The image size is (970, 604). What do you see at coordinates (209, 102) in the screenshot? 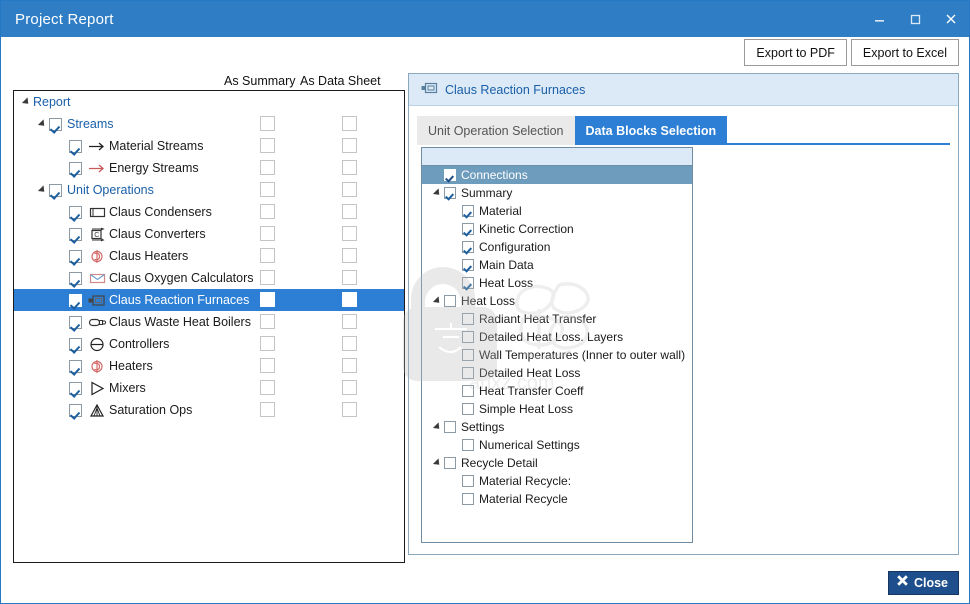
I see `tree-row: Report` at bounding box center [209, 102].